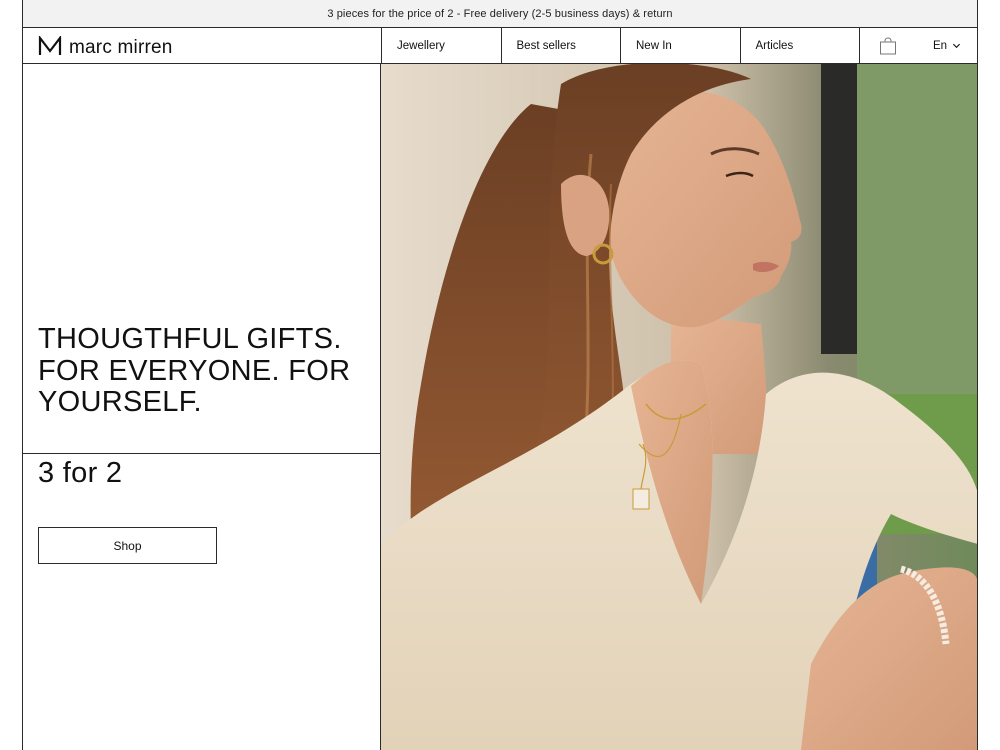  I want to click on divider, so click(201, 453).